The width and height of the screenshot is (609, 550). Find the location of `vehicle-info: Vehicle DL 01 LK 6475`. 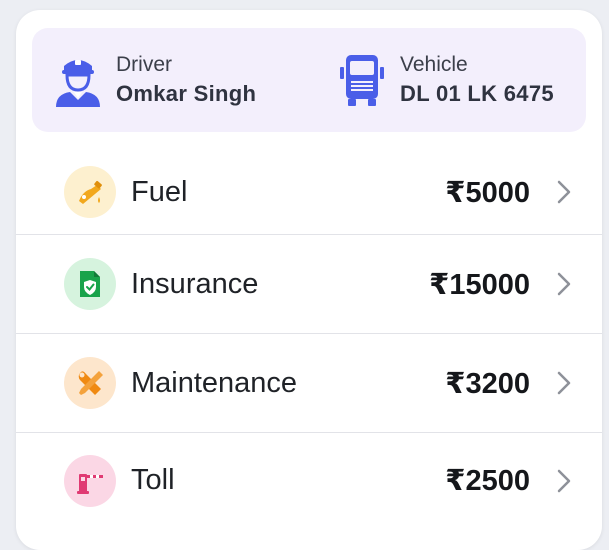

vehicle-info: Vehicle DL 01 LK 6475 is located at coordinates (444, 80).